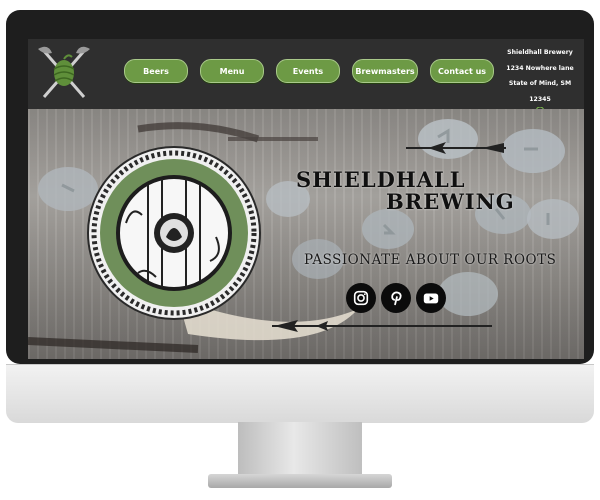 The width and height of the screenshot is (600, 500). What do you see at coordinates (156, 71) in the screenshot?
I see `nav-beers-button: Beers` at bounding box center [156, 71].